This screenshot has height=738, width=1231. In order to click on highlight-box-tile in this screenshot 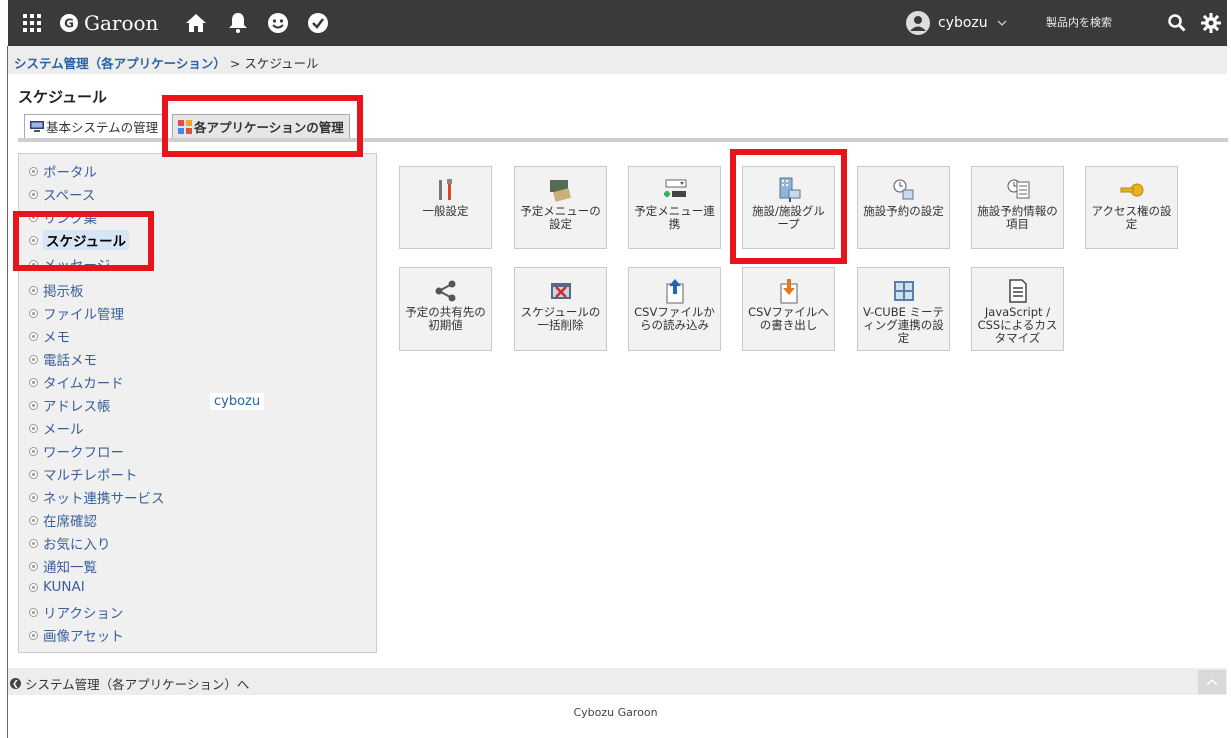, I will do `click(788, 206)`.